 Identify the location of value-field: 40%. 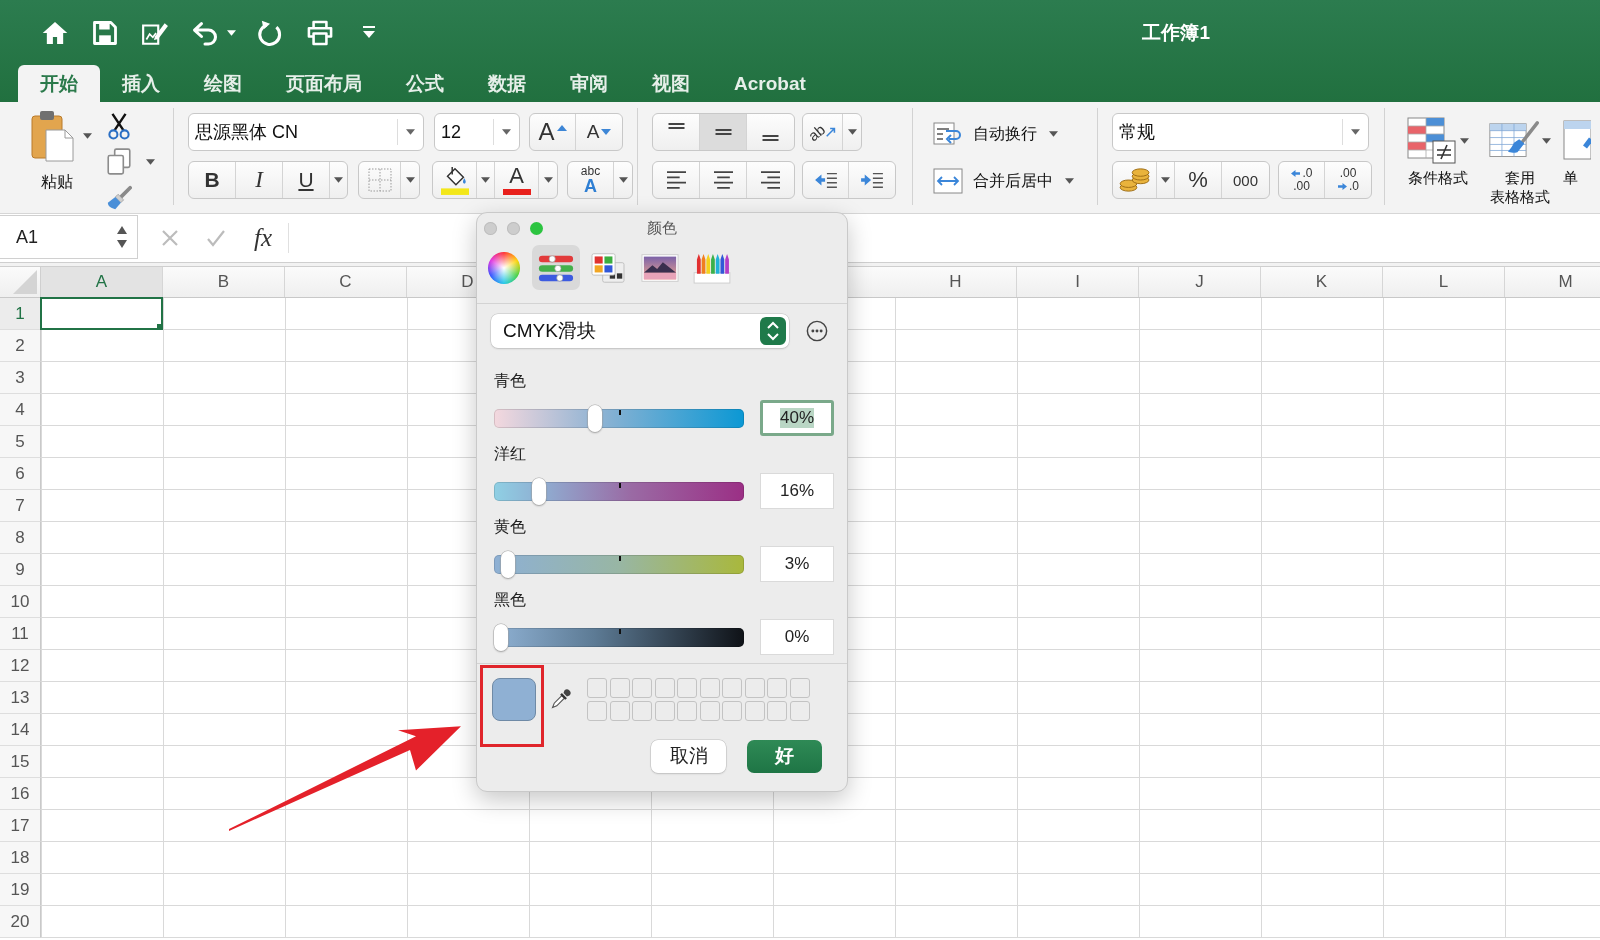
(797, 418).